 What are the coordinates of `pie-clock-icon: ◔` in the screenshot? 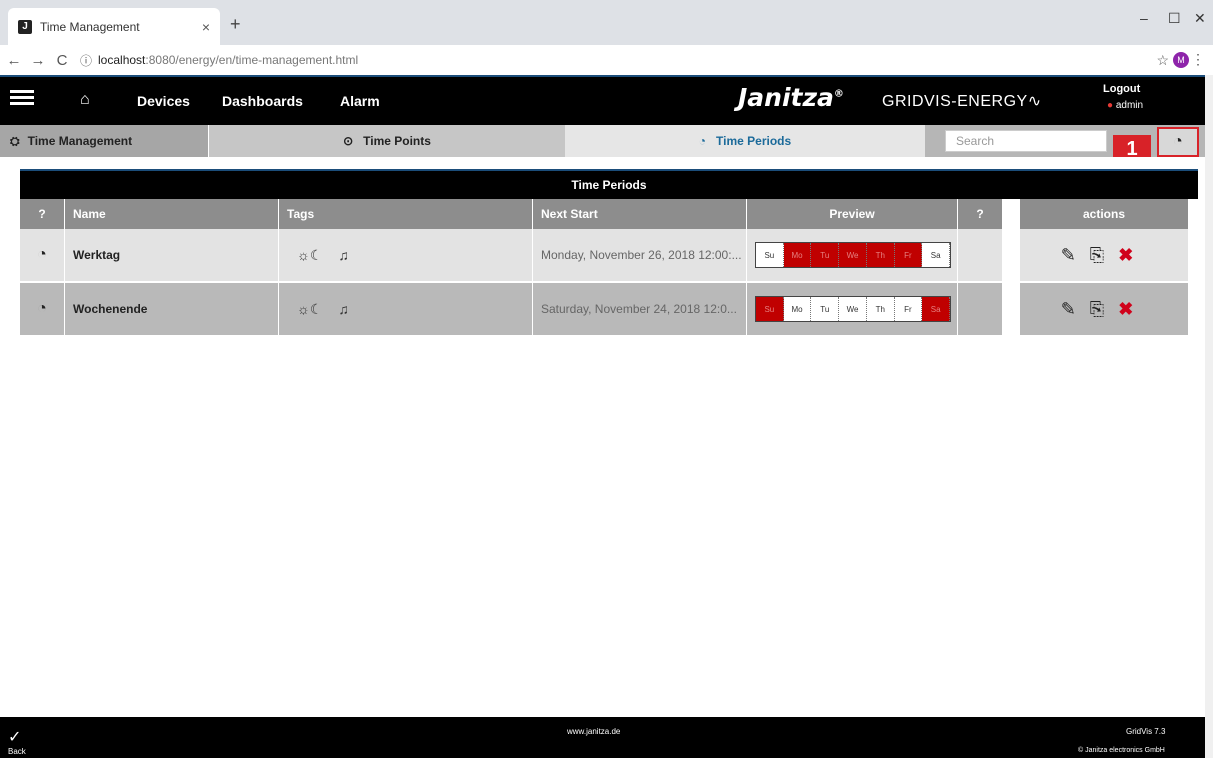 It's located at (702, 141).